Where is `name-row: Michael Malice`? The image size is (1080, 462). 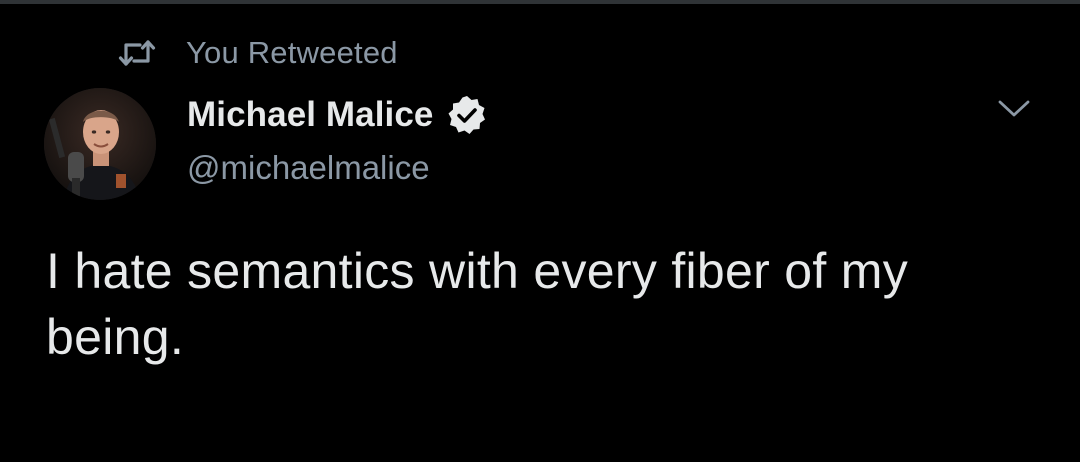
name-row: Michael Malice is located at coordinates (337, 115).